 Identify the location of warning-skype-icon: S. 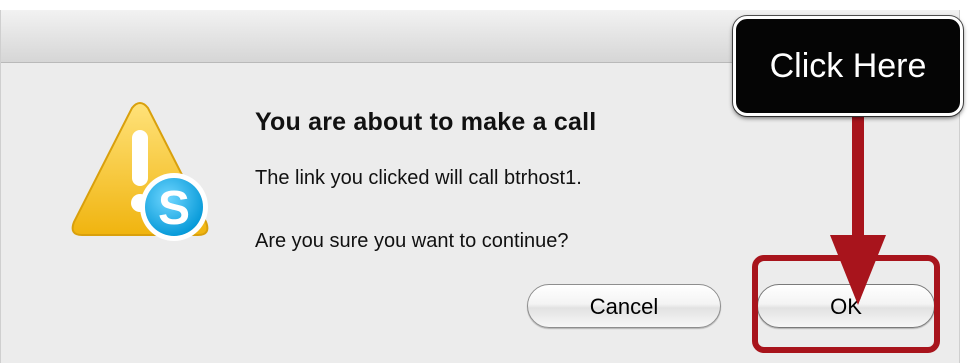
(140, 171).